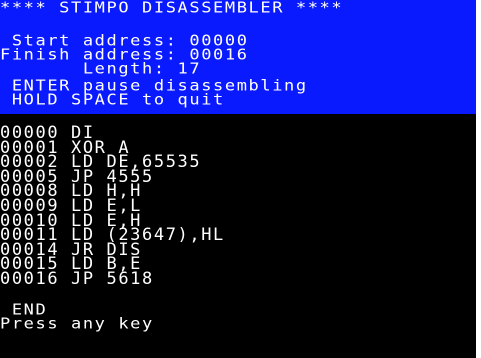 This screenshot has width=481, height=358. I want to click on hold-space-hint: HOLD SPACE to quit, so click(112, 100).